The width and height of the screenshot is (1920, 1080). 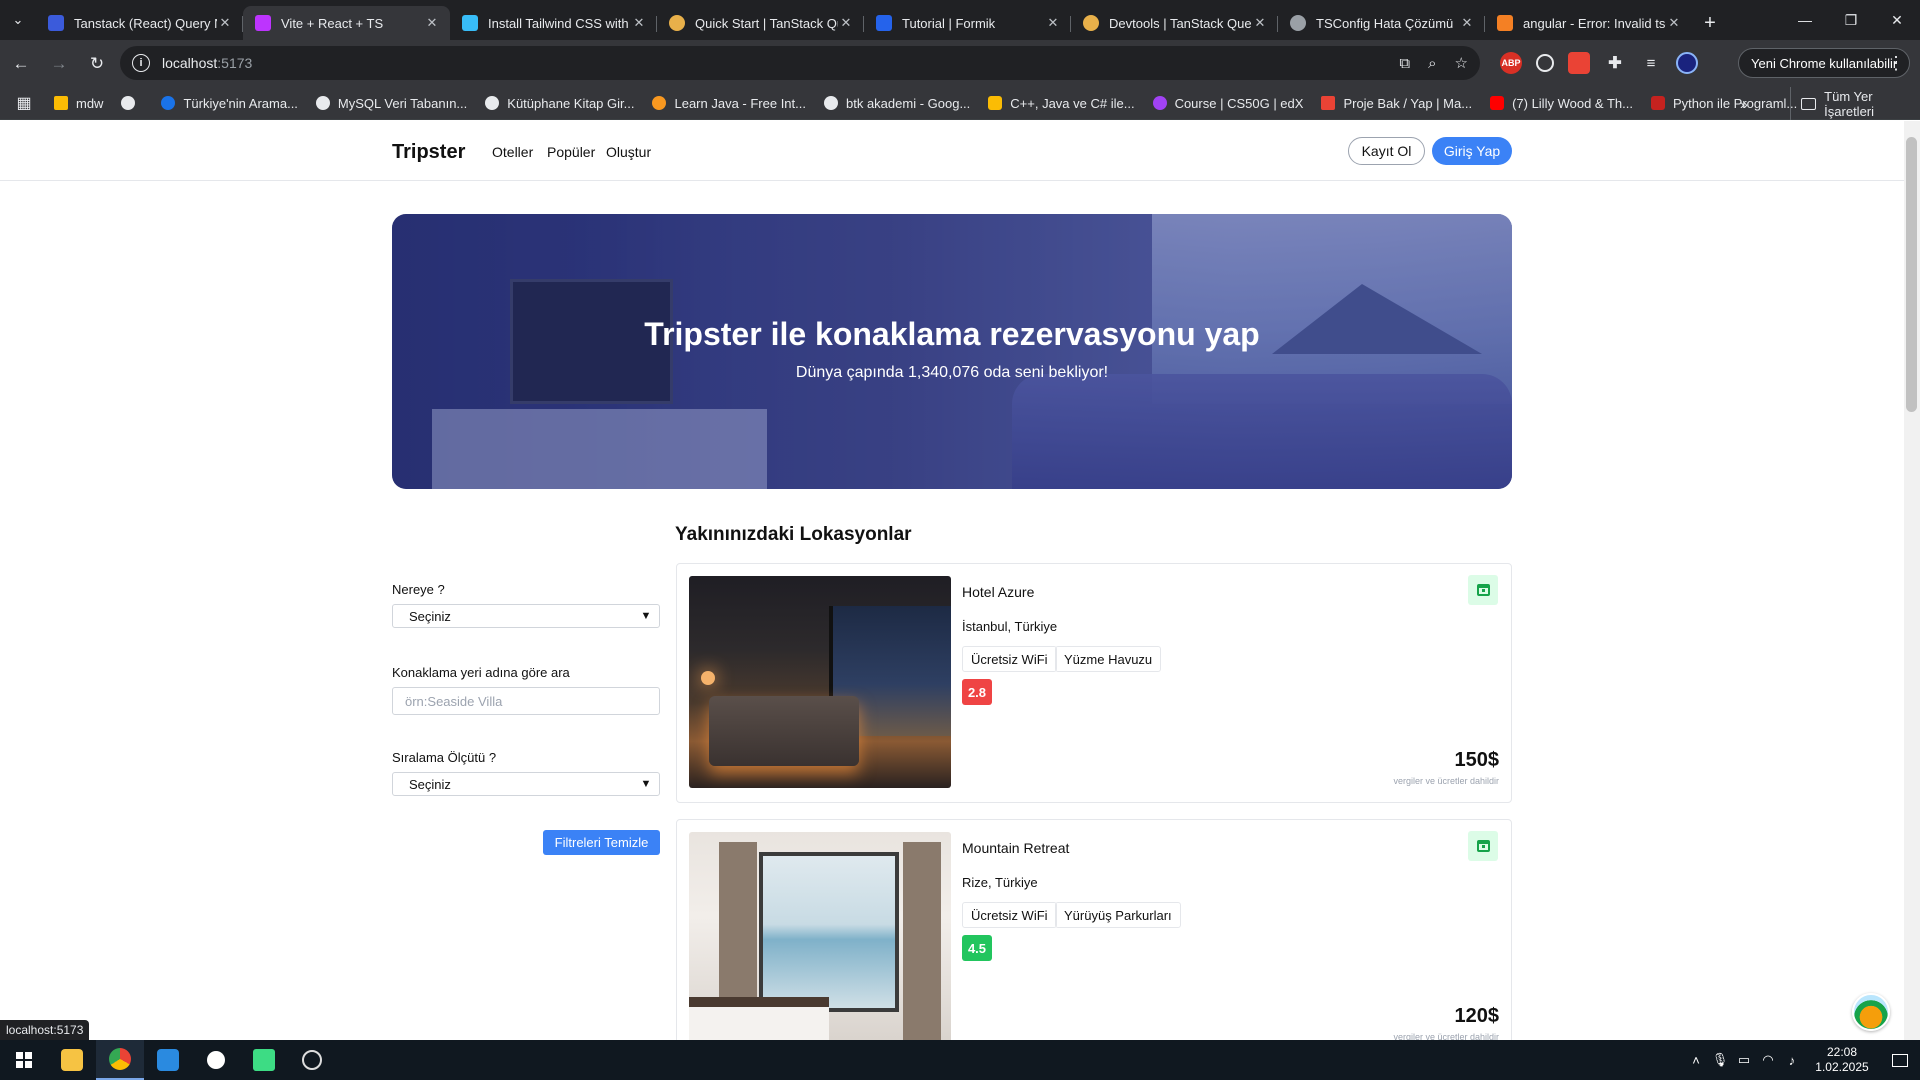 I want to click on site-info-icon: i, so click(x=141, y=63).